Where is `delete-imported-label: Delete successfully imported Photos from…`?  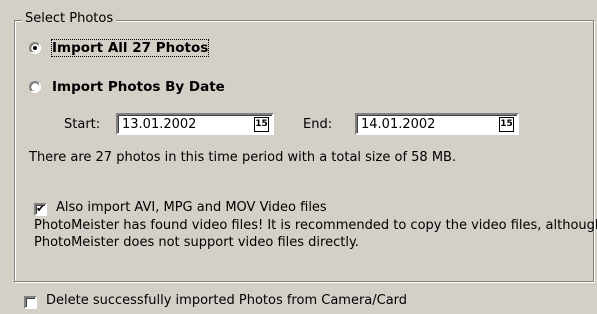
delete-imported-label: Delete successfully imported Photos from… is located at coordinates (226, 301).